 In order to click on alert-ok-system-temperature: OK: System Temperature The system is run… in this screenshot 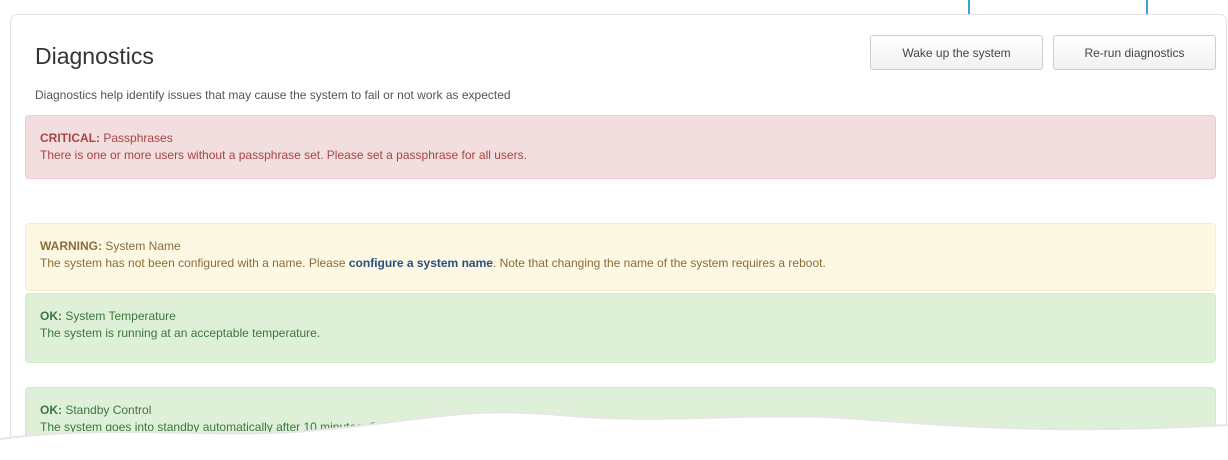, I will do `click(620, 328)`.